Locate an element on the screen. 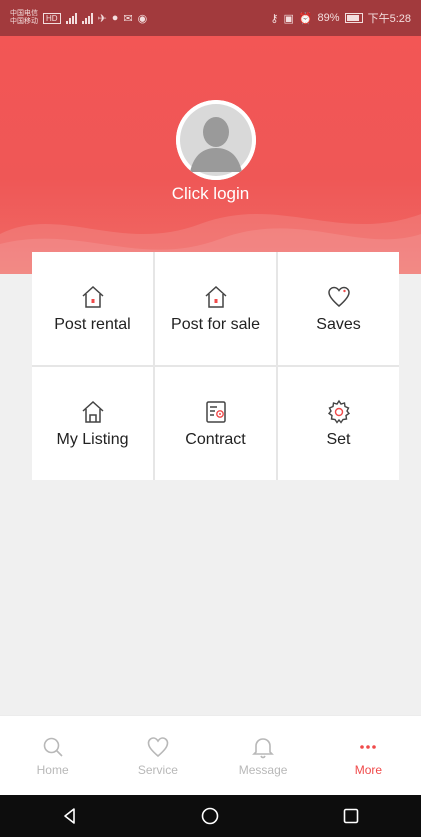 The height and width of the screenshot is (837, 421). key-icon: ⚷ is located at coordinates (274, 18).